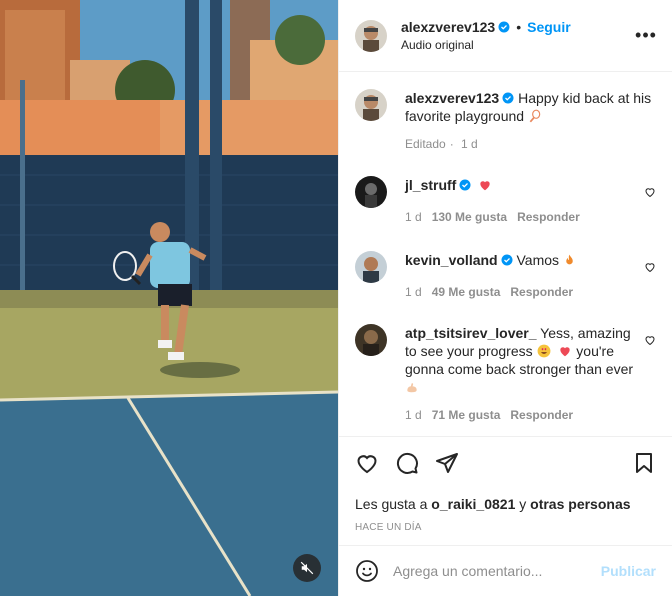  I want to click on commenter-username: jl_struff, so click(430, 185).